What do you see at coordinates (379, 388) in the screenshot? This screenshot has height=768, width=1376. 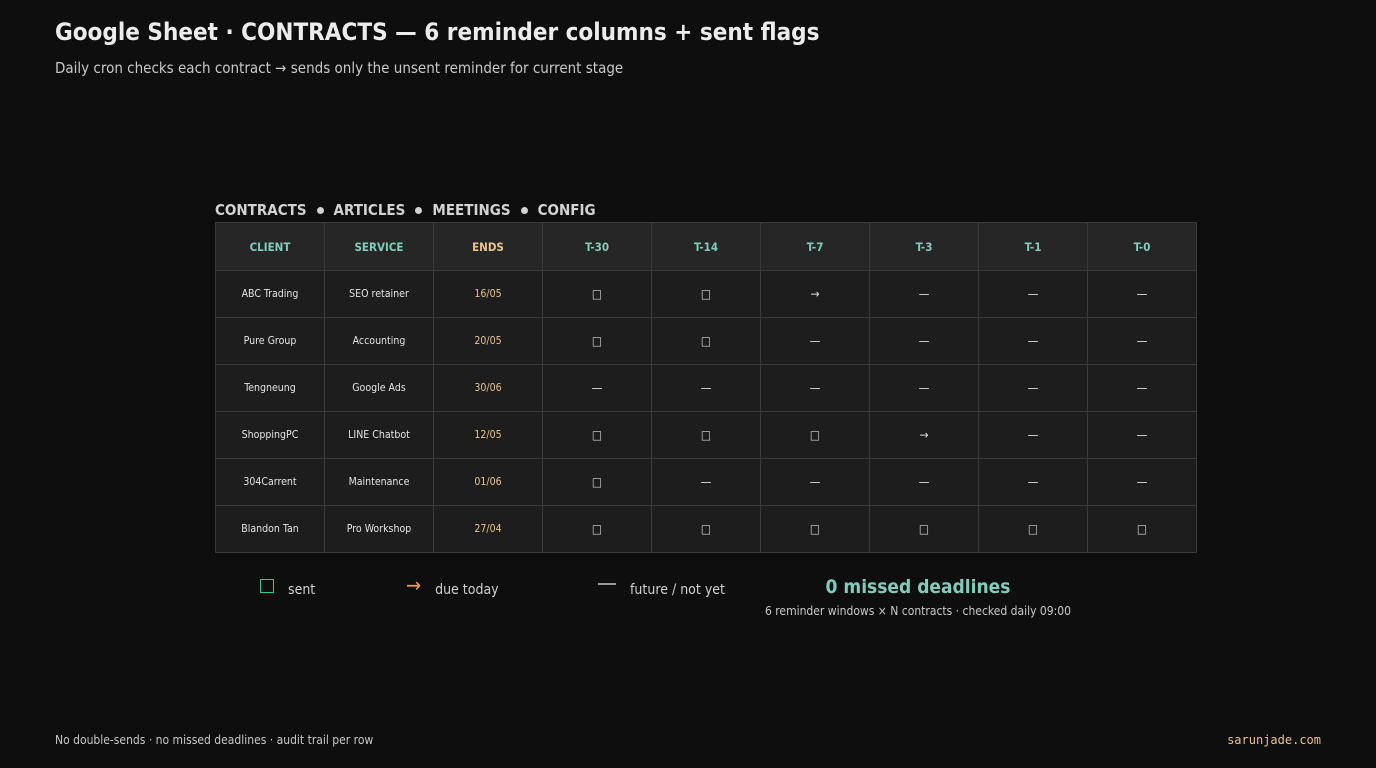 I see `service-cell: Google Ads` at bounding box center [379, 388].